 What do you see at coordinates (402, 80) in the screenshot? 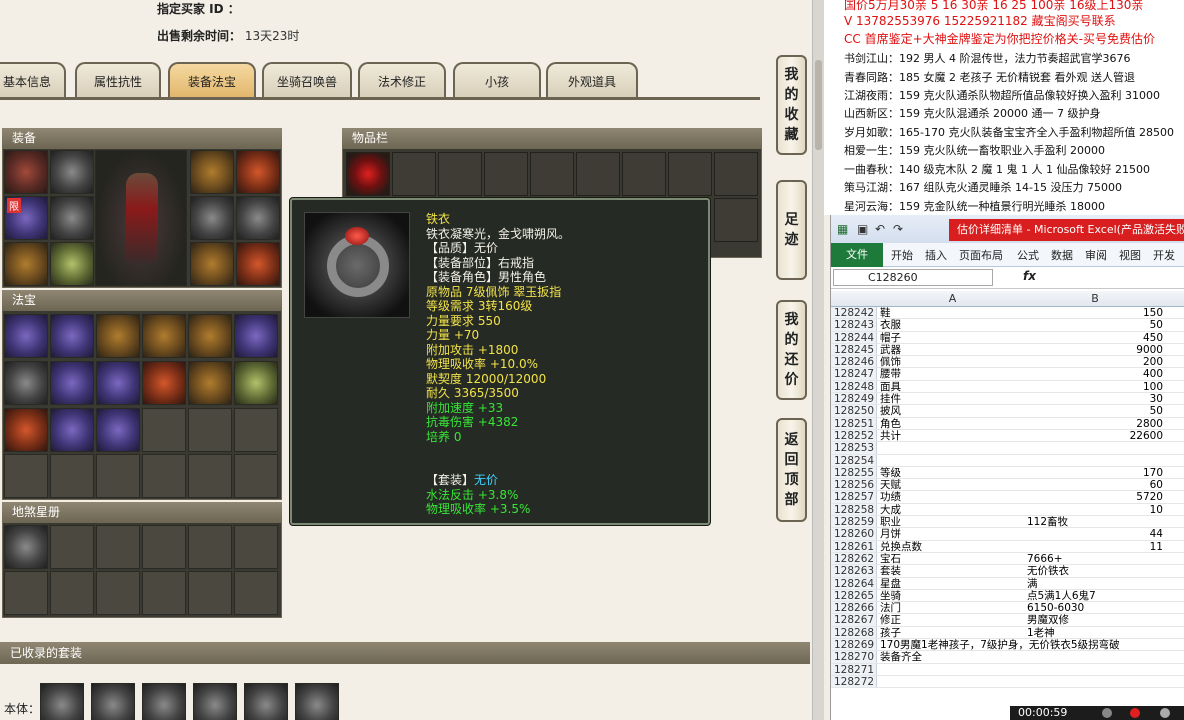
I see `tab-spells: 法术修正` at bounding box center [402, 80].